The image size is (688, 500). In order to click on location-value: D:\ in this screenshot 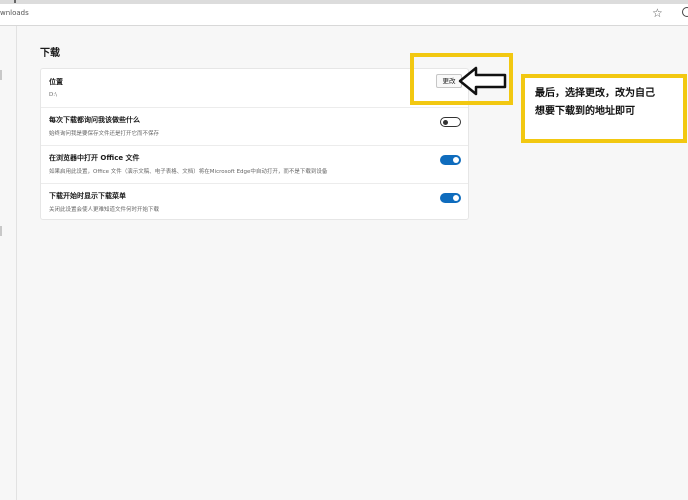, I will do `click(53, 95)`.